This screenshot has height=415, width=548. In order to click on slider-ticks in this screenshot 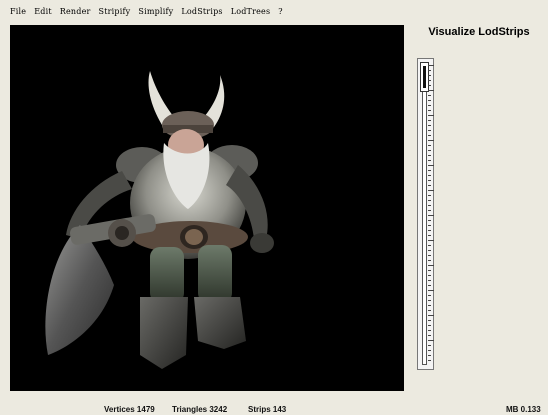, I will do `click(431, 214)`.